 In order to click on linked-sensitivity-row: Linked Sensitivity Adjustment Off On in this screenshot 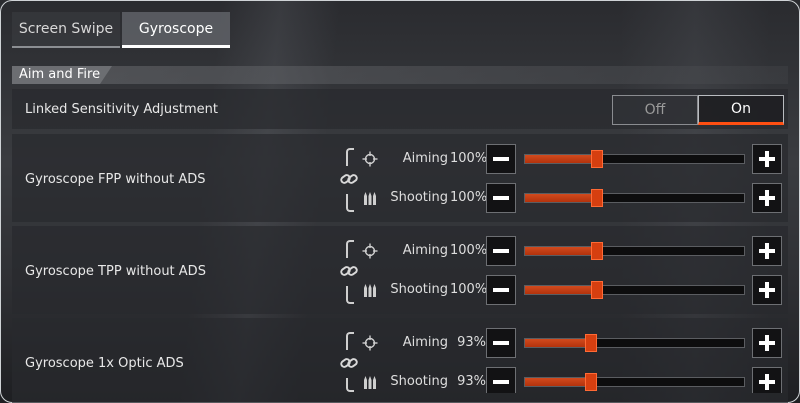, I will do `click(400, 109)`.